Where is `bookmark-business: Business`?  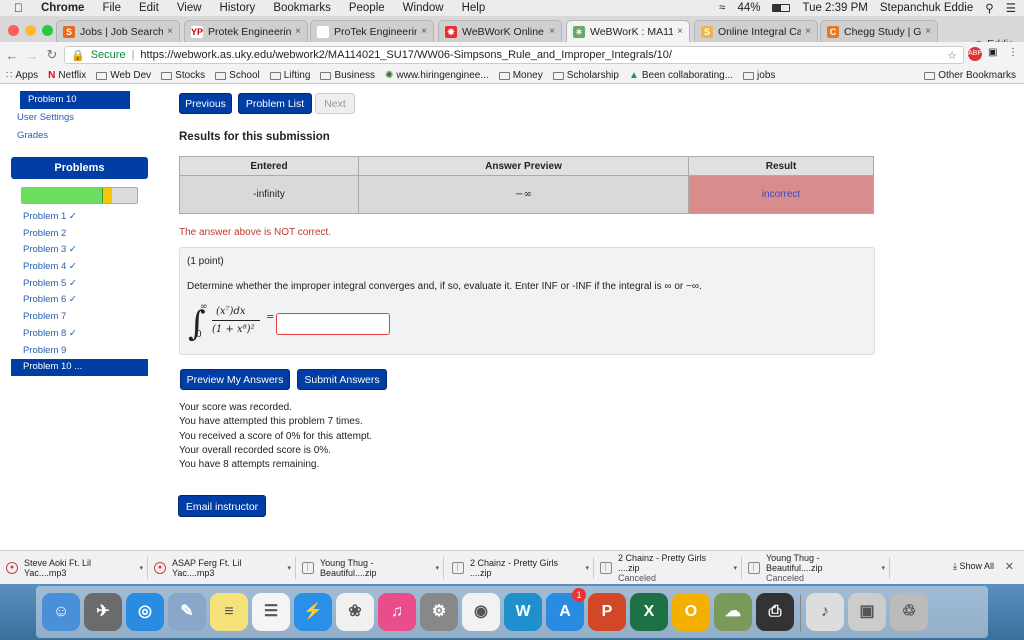 bookmark-business: Business is located at coordinates (347, 75).